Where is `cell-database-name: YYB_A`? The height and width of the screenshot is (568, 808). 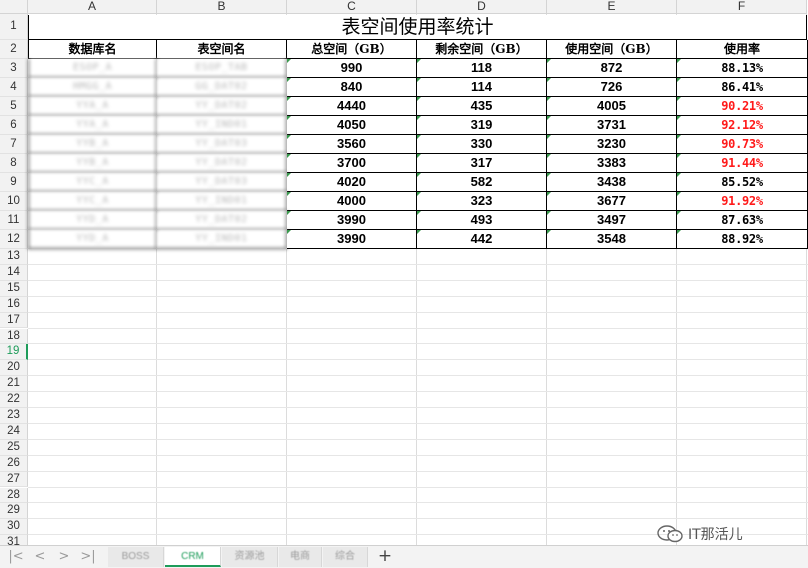
cell-database-name: YYB_A is located at coordinates (92, 144).